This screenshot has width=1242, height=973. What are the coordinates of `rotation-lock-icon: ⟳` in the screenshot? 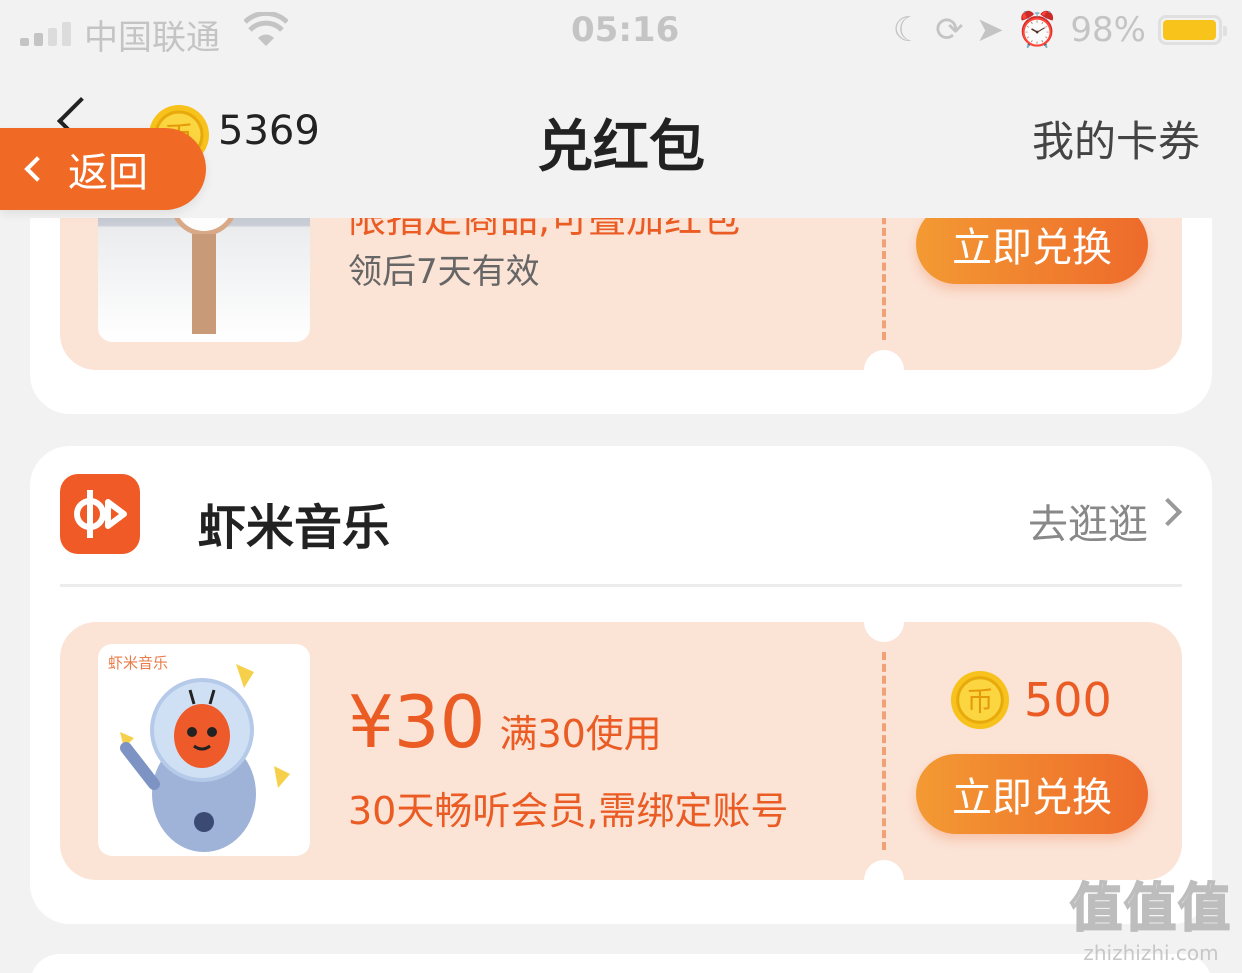 It's located at (949, 30).